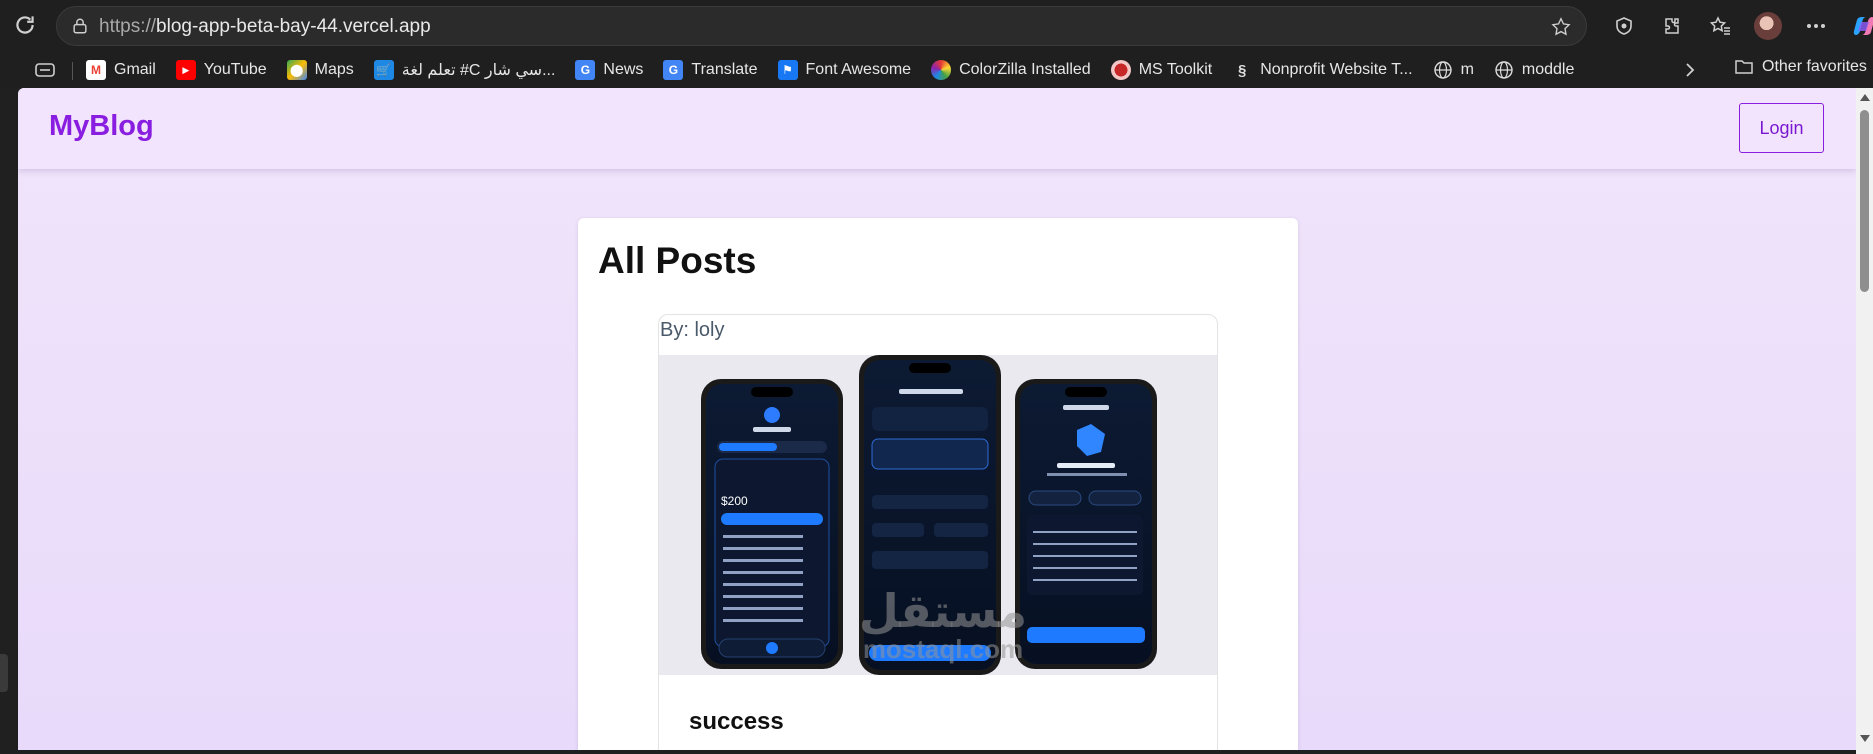  Describe the element at coordinates (334, 69) in the screenshot. I see `bookmark-label: Maps` at that location.